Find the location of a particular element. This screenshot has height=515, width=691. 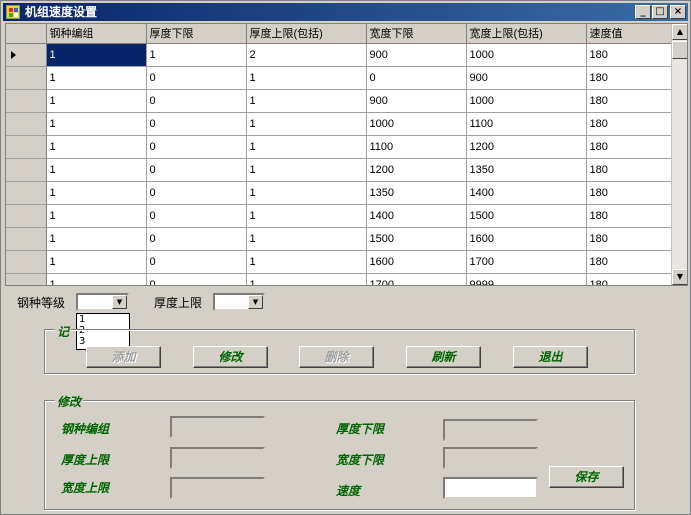

table-row: 1 0 1 1400 1500 180 is located at coordinates (339, 216).